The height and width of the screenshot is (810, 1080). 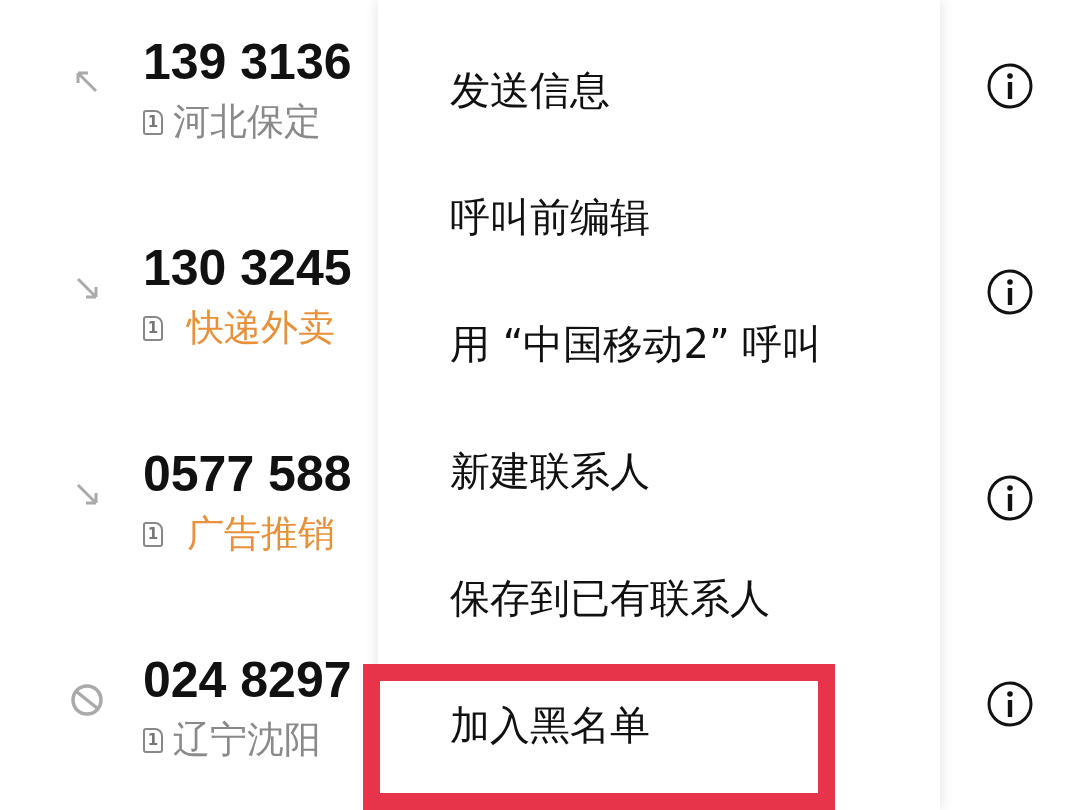 I want to click on menu-item: 新建联系人, so click(x=550, y=471).